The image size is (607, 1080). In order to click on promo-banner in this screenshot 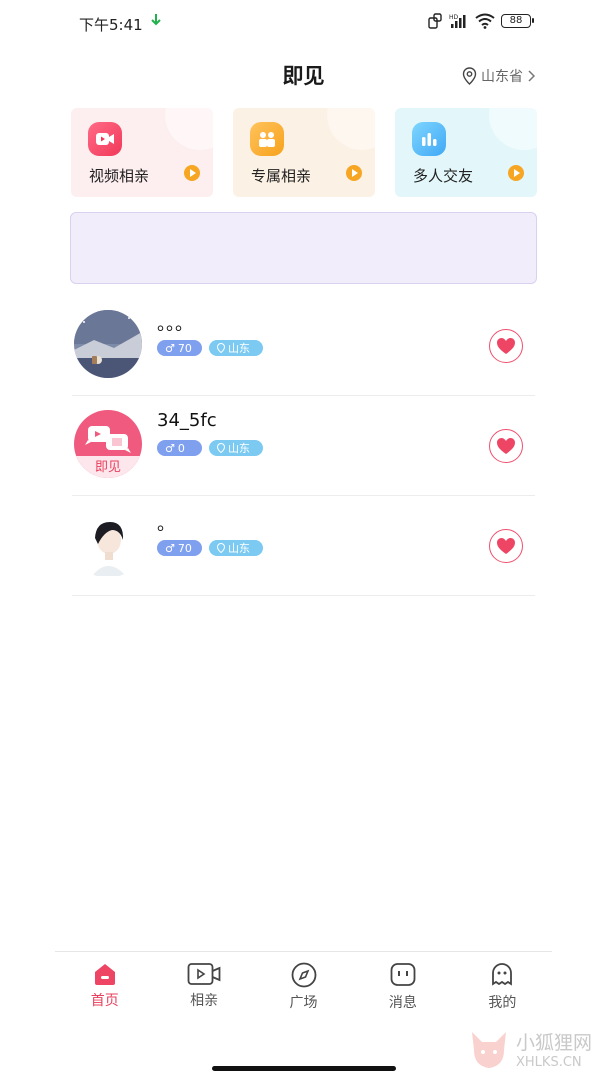, I will do `click(303, 248)`.